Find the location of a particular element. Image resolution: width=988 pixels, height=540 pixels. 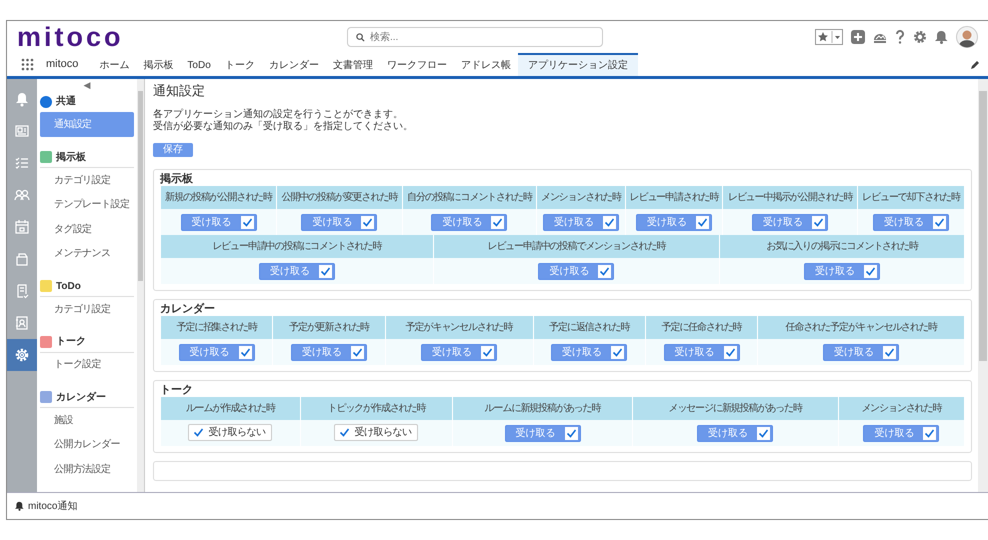

sidebar-item: 公開方法設定 is located at coordinates (87, 469).